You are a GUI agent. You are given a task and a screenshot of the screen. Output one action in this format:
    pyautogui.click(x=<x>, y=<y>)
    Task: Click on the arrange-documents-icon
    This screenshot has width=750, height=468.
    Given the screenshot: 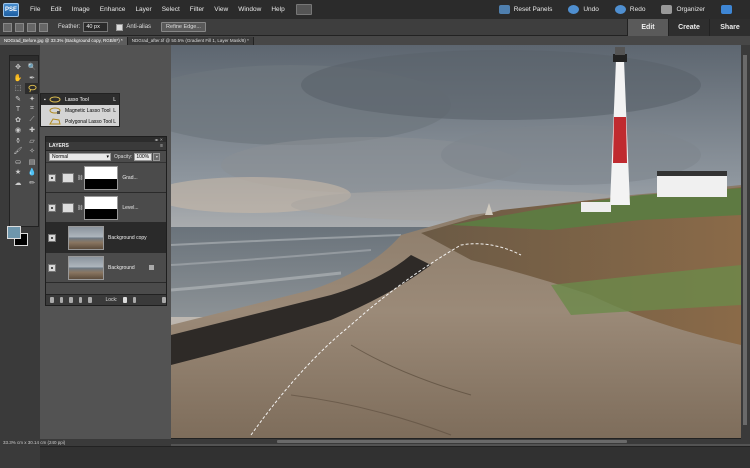 What is the action you would take?
    pyautogui.click(x=303, y=9)
    